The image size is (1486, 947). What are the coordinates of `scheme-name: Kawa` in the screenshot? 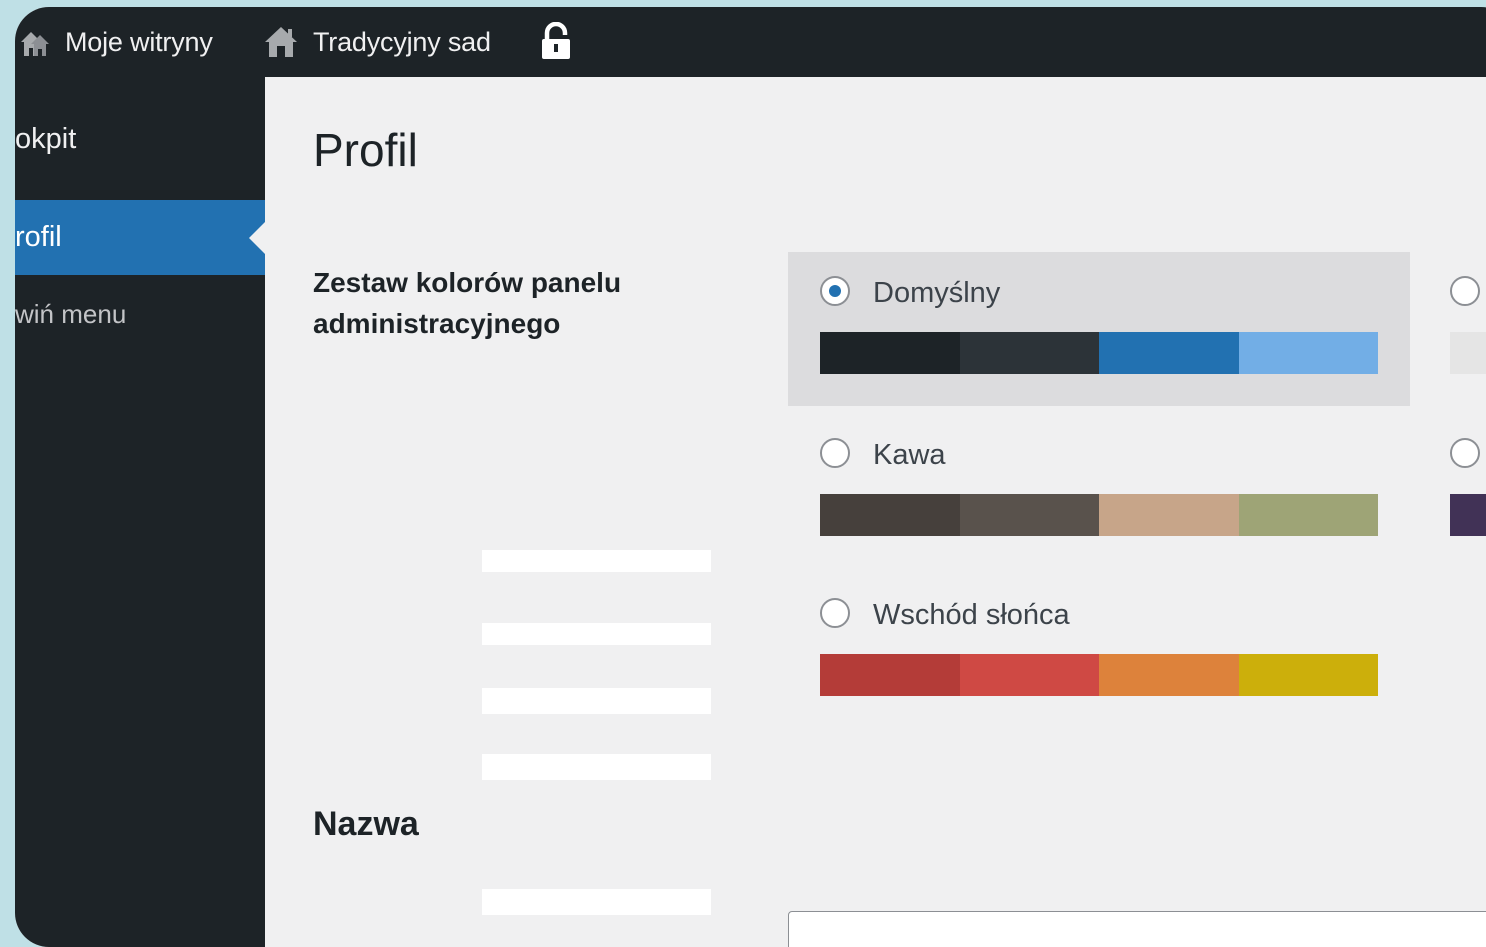 It's located at (909, 455).